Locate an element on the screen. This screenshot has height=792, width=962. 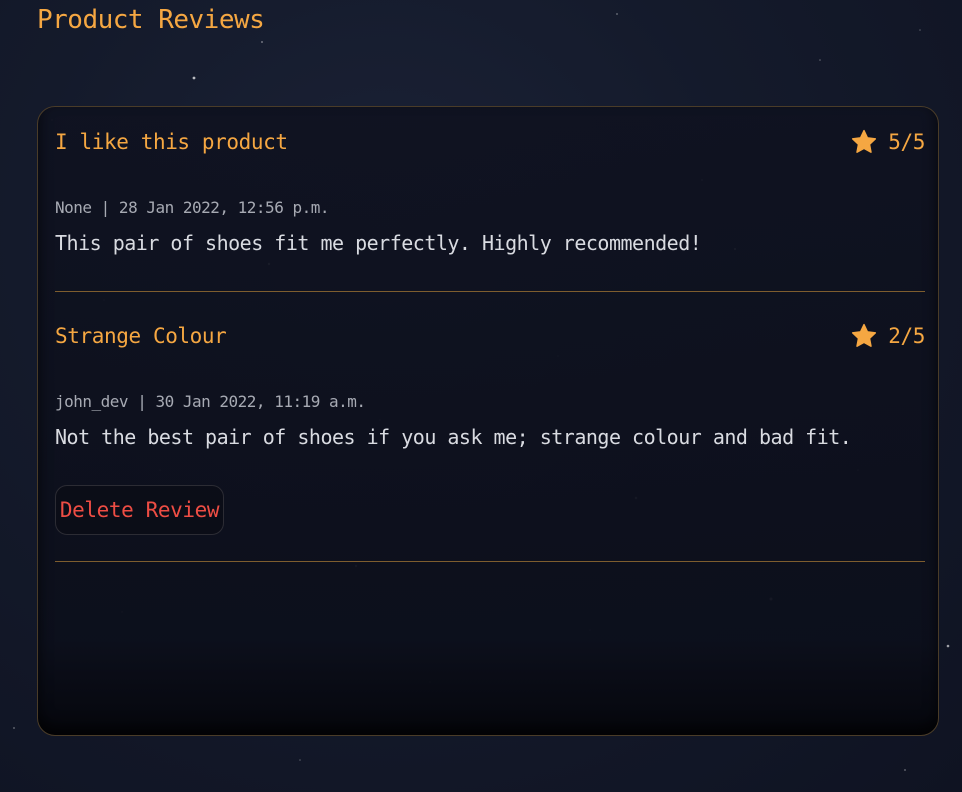
review-meta: john_dev | 30 Jan 2022, 11:19 a.m. is located at coordinates (210, 401).